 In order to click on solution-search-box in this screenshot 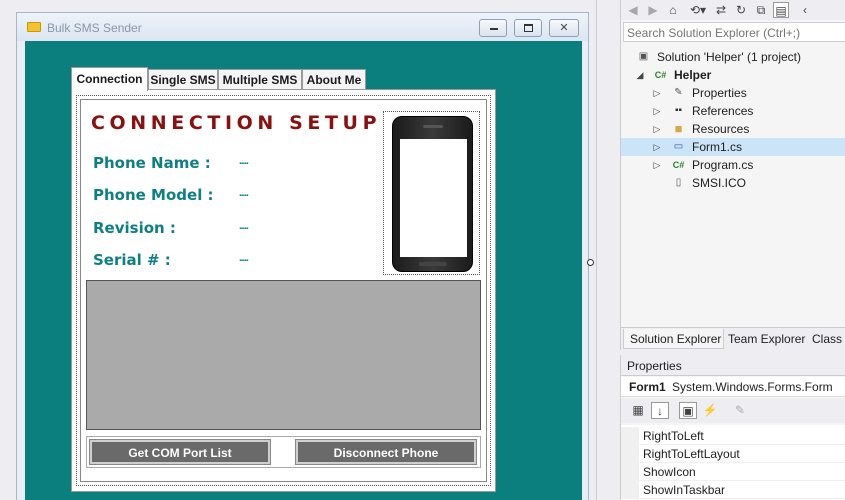, I will do `click(734, 32)`.